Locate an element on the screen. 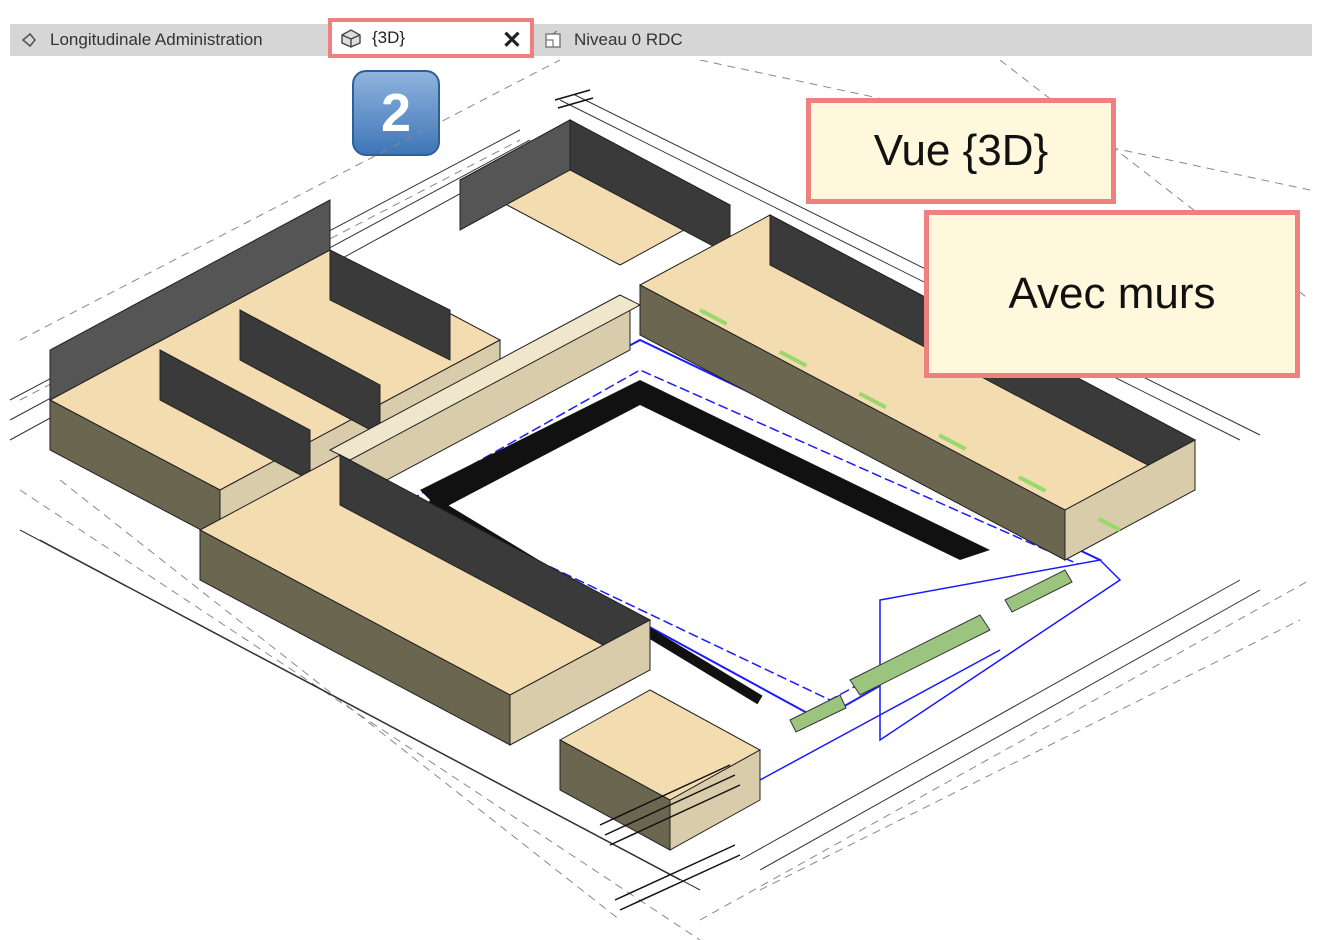 This screenshot has height=940, width=1322. tab-3d: {3D} ✕ is located at coordinates (431, 38).